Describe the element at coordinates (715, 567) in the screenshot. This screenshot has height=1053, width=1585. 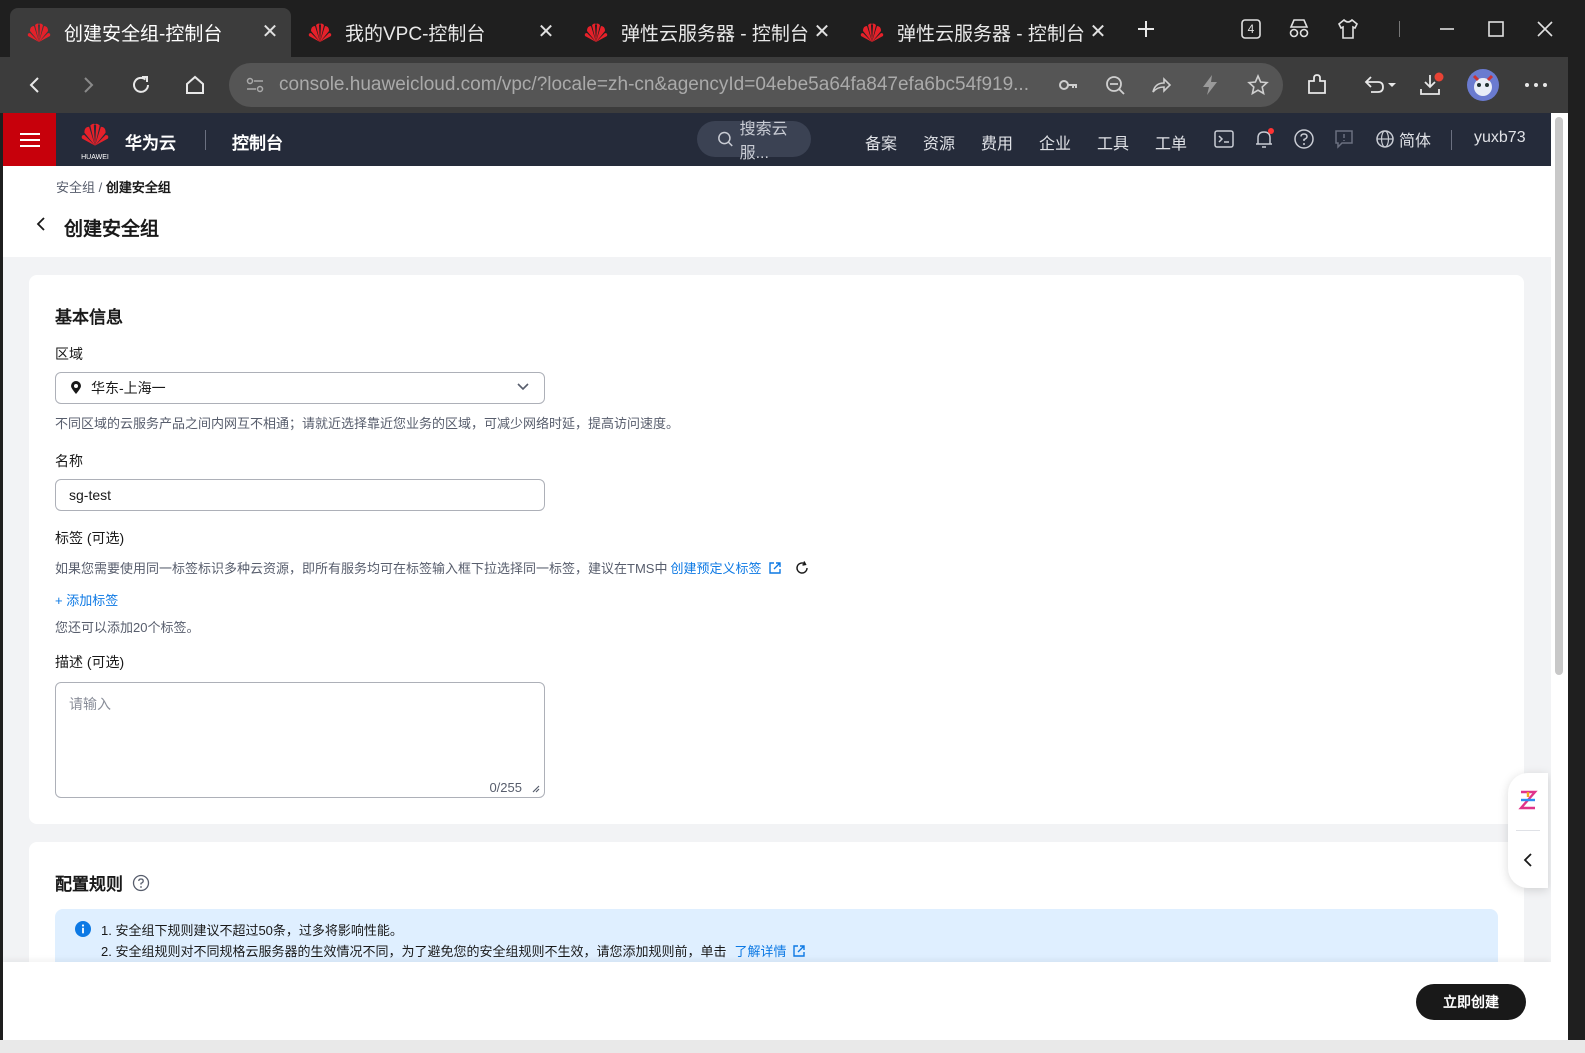
I see `create-predefined-tag-link: 创建预定义标签` at that location.